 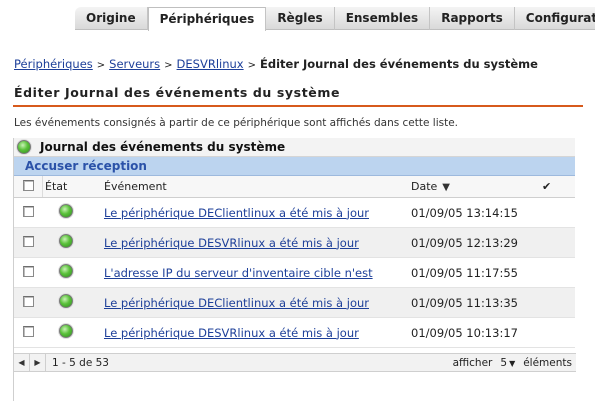 What do you see at coordinates (135, 186) in the screenshot?
I see `column-header-event: Événement` at bounding box center [135, 186].